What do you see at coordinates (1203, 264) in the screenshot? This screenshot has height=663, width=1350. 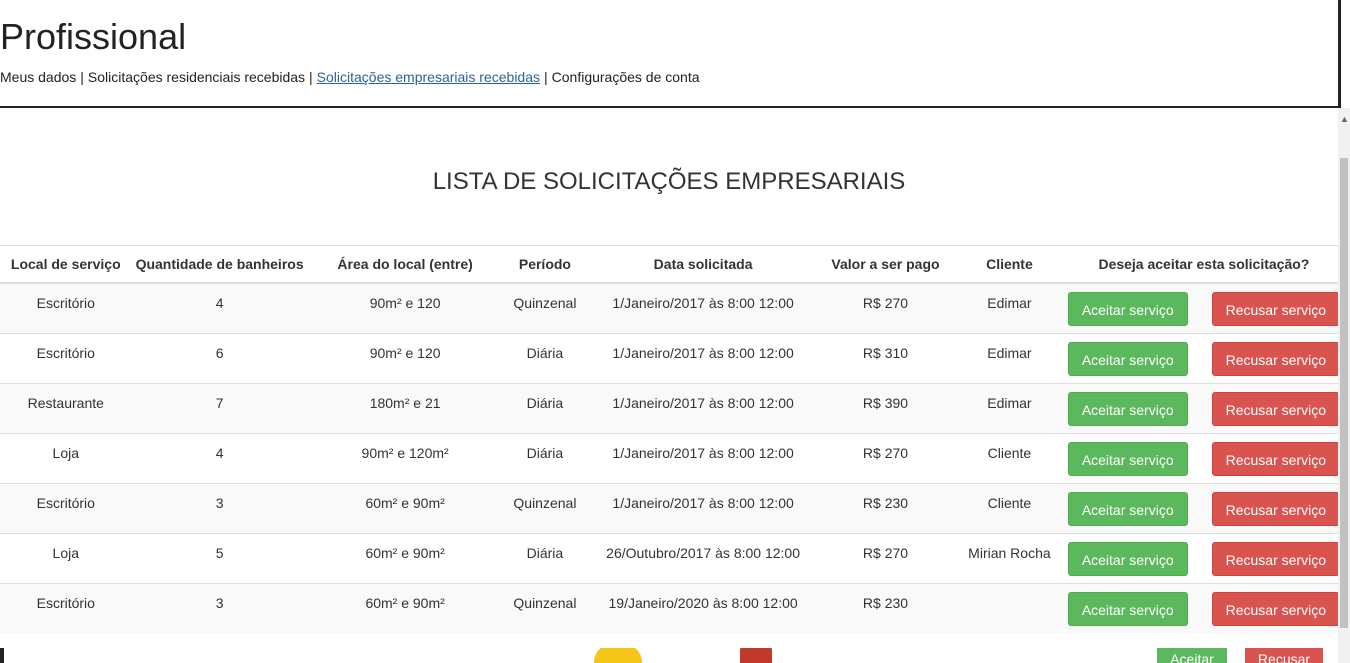 I see `col-aceitar: Deseja aceitar esta solicitação?` at bounding box center [1203, 264].